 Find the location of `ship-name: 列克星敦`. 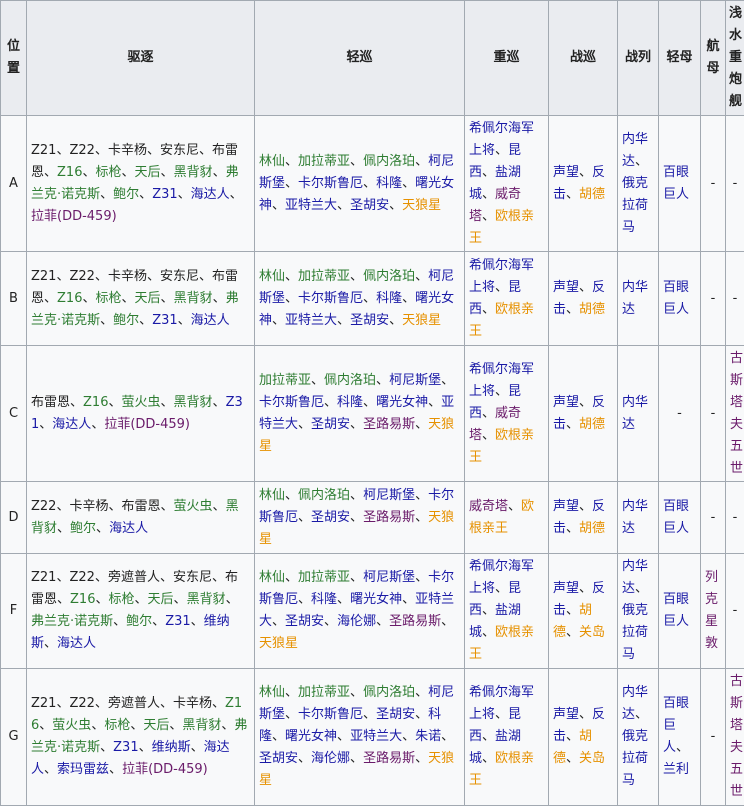

ship-name: 列克星敦 is located at coordinates (711, 610).